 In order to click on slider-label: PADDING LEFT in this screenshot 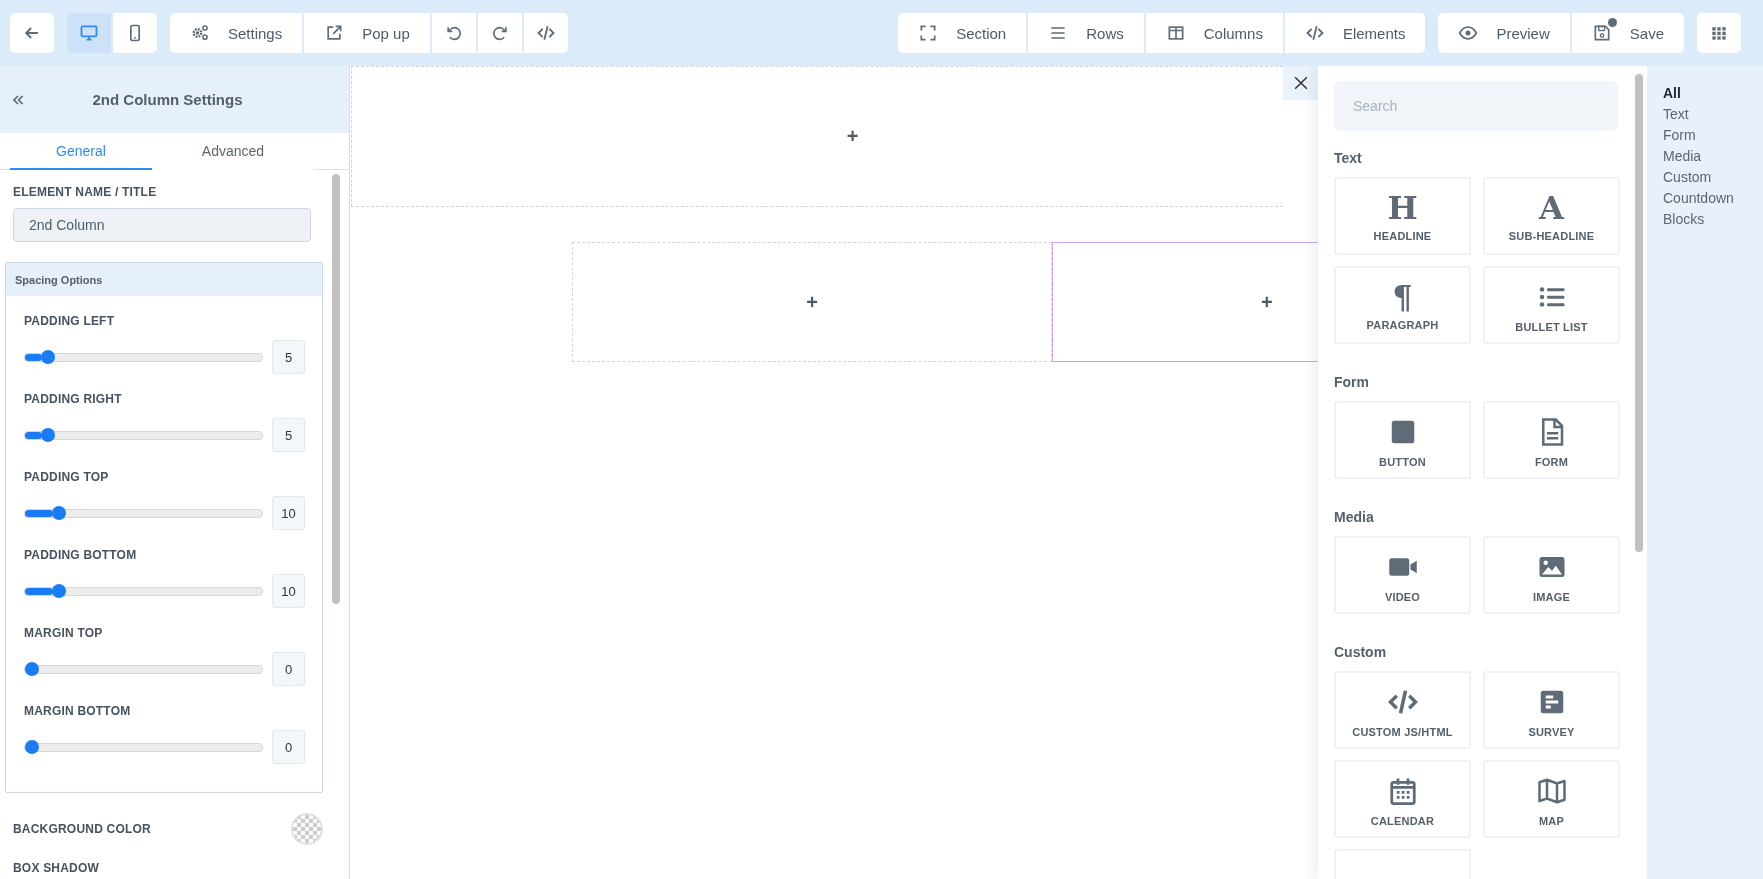, I will do `click(70, 321)`.